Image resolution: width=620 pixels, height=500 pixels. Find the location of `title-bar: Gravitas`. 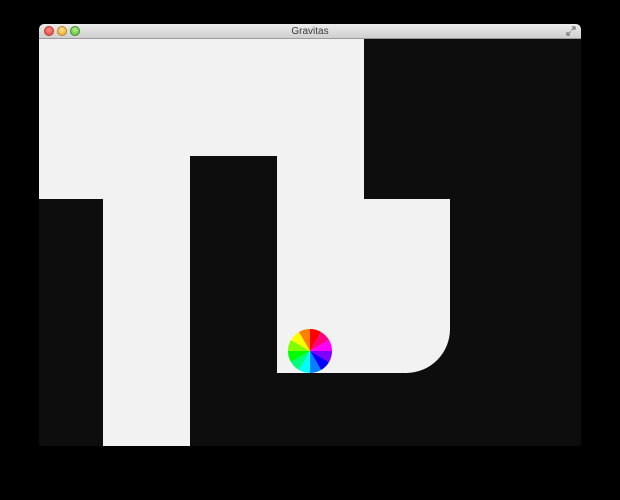

title-bar: Gravitas is located at coordinates (310, 31).